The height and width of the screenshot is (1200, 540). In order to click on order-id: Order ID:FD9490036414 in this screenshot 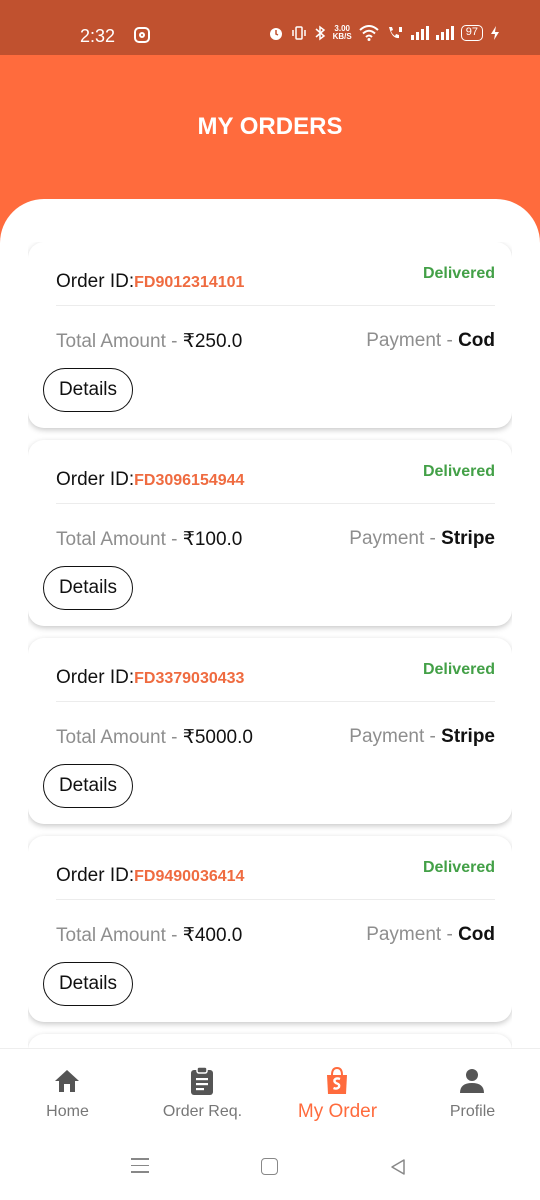, I will do `click(150, 875)`.